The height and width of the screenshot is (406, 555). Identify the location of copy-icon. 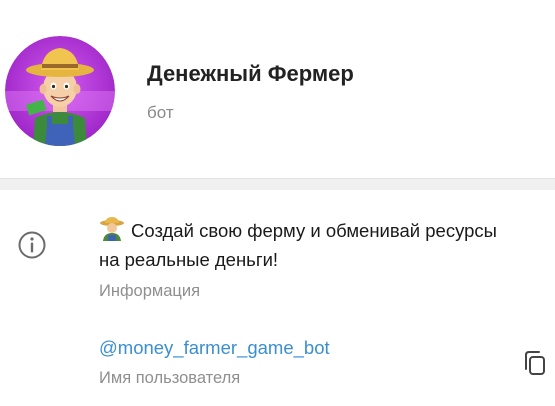
(535, 363).